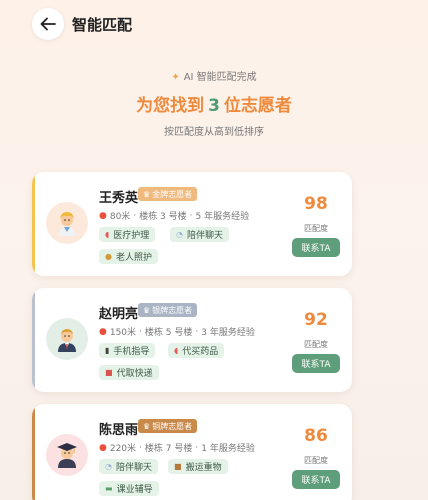  What do you see at coordinates (119, 314) in the screenshot?
I see `volunteer-name: 赵明亮` at bounding box center [119, 314].